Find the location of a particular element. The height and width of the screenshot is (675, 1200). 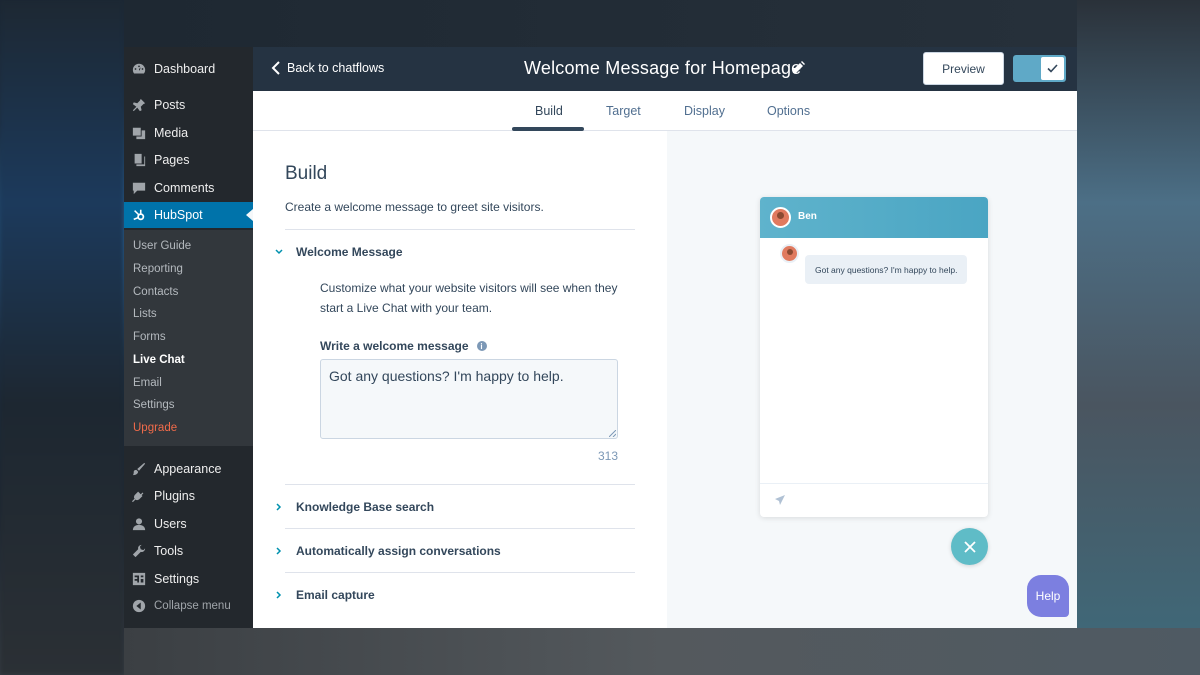

submenu-email: Email is located at coordinates (147, 383).